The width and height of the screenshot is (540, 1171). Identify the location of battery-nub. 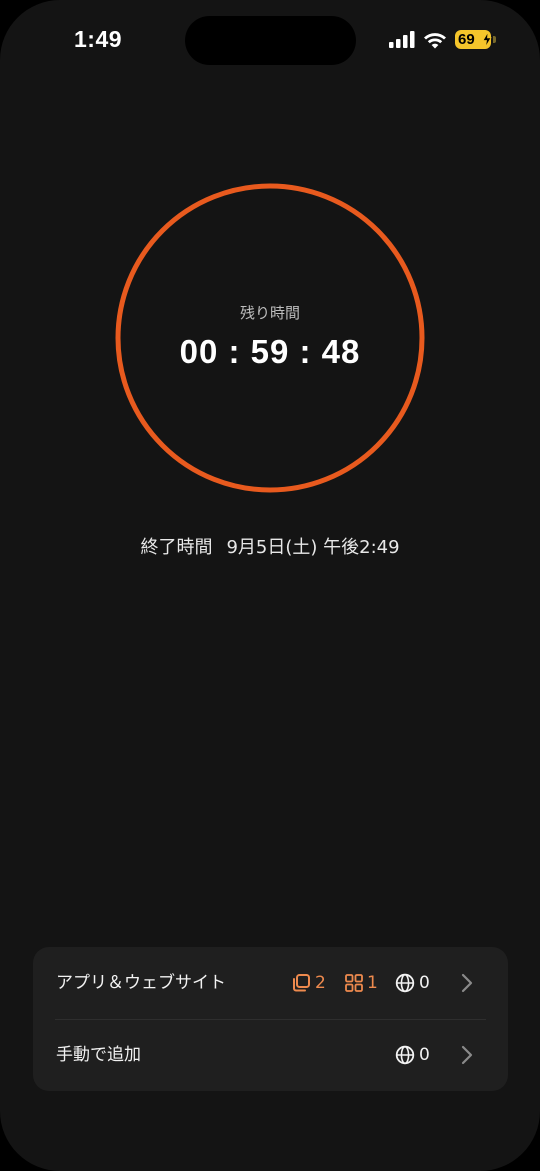
(494, 39).